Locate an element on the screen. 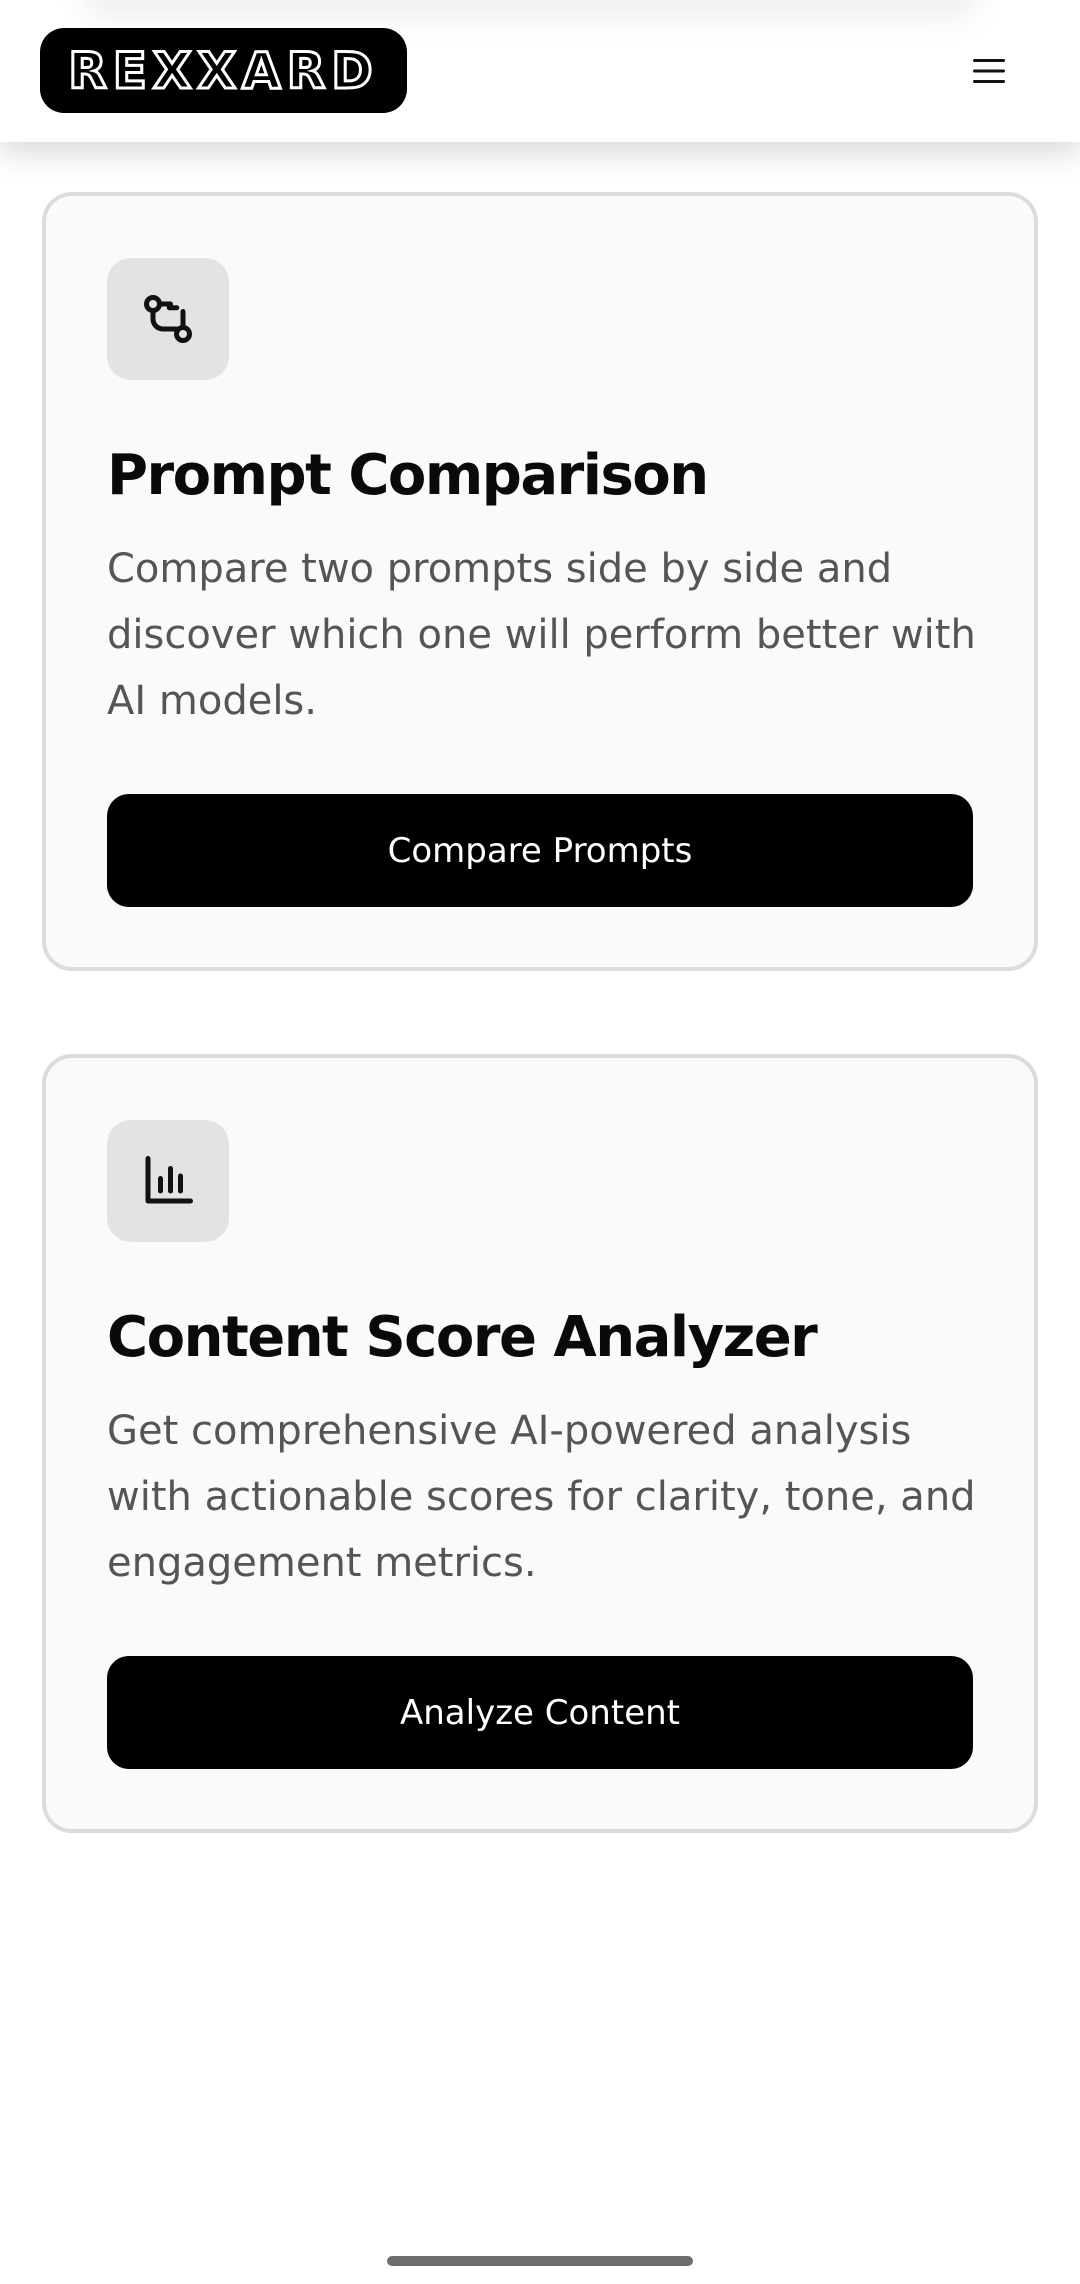 Image resolution: width=1080 pixels, height=2284 pixels. bar-chart-icon is located at coordinates (169, 1180).